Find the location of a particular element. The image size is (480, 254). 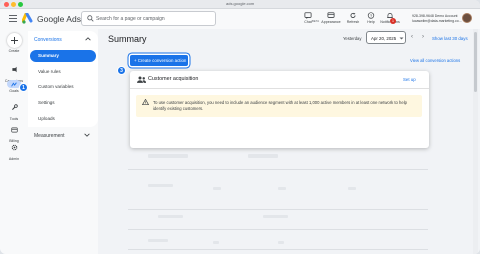

date-range-label: Yesterday is located at coordinates (352, 38).